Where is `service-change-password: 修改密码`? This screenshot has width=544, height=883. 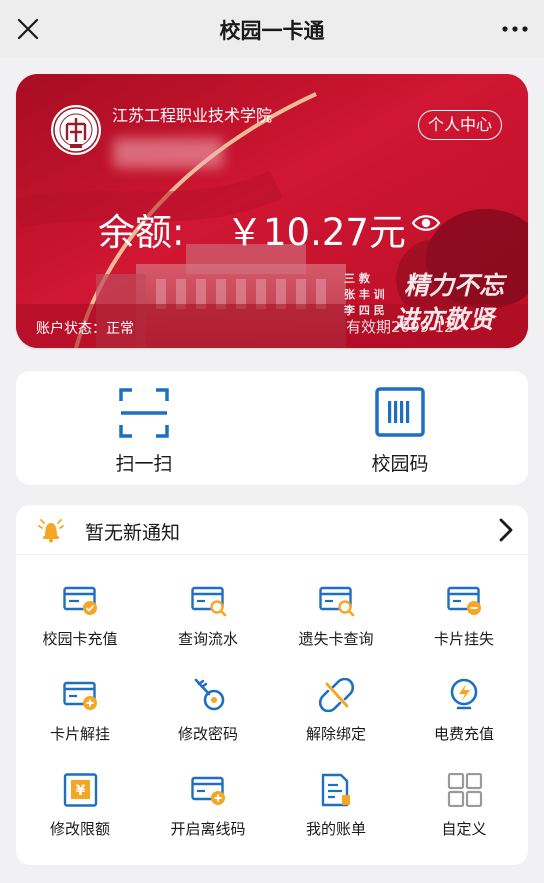
service-change-password: 修改密码 is located at coordinates (208, 708).